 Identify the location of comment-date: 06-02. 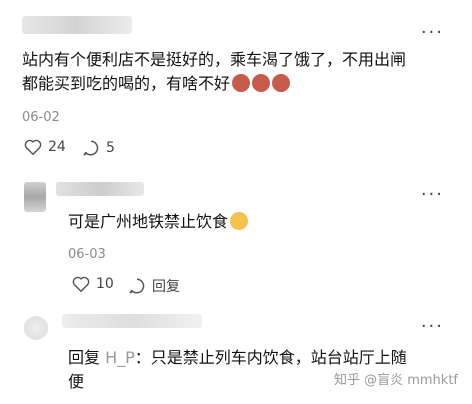
(41, 117).